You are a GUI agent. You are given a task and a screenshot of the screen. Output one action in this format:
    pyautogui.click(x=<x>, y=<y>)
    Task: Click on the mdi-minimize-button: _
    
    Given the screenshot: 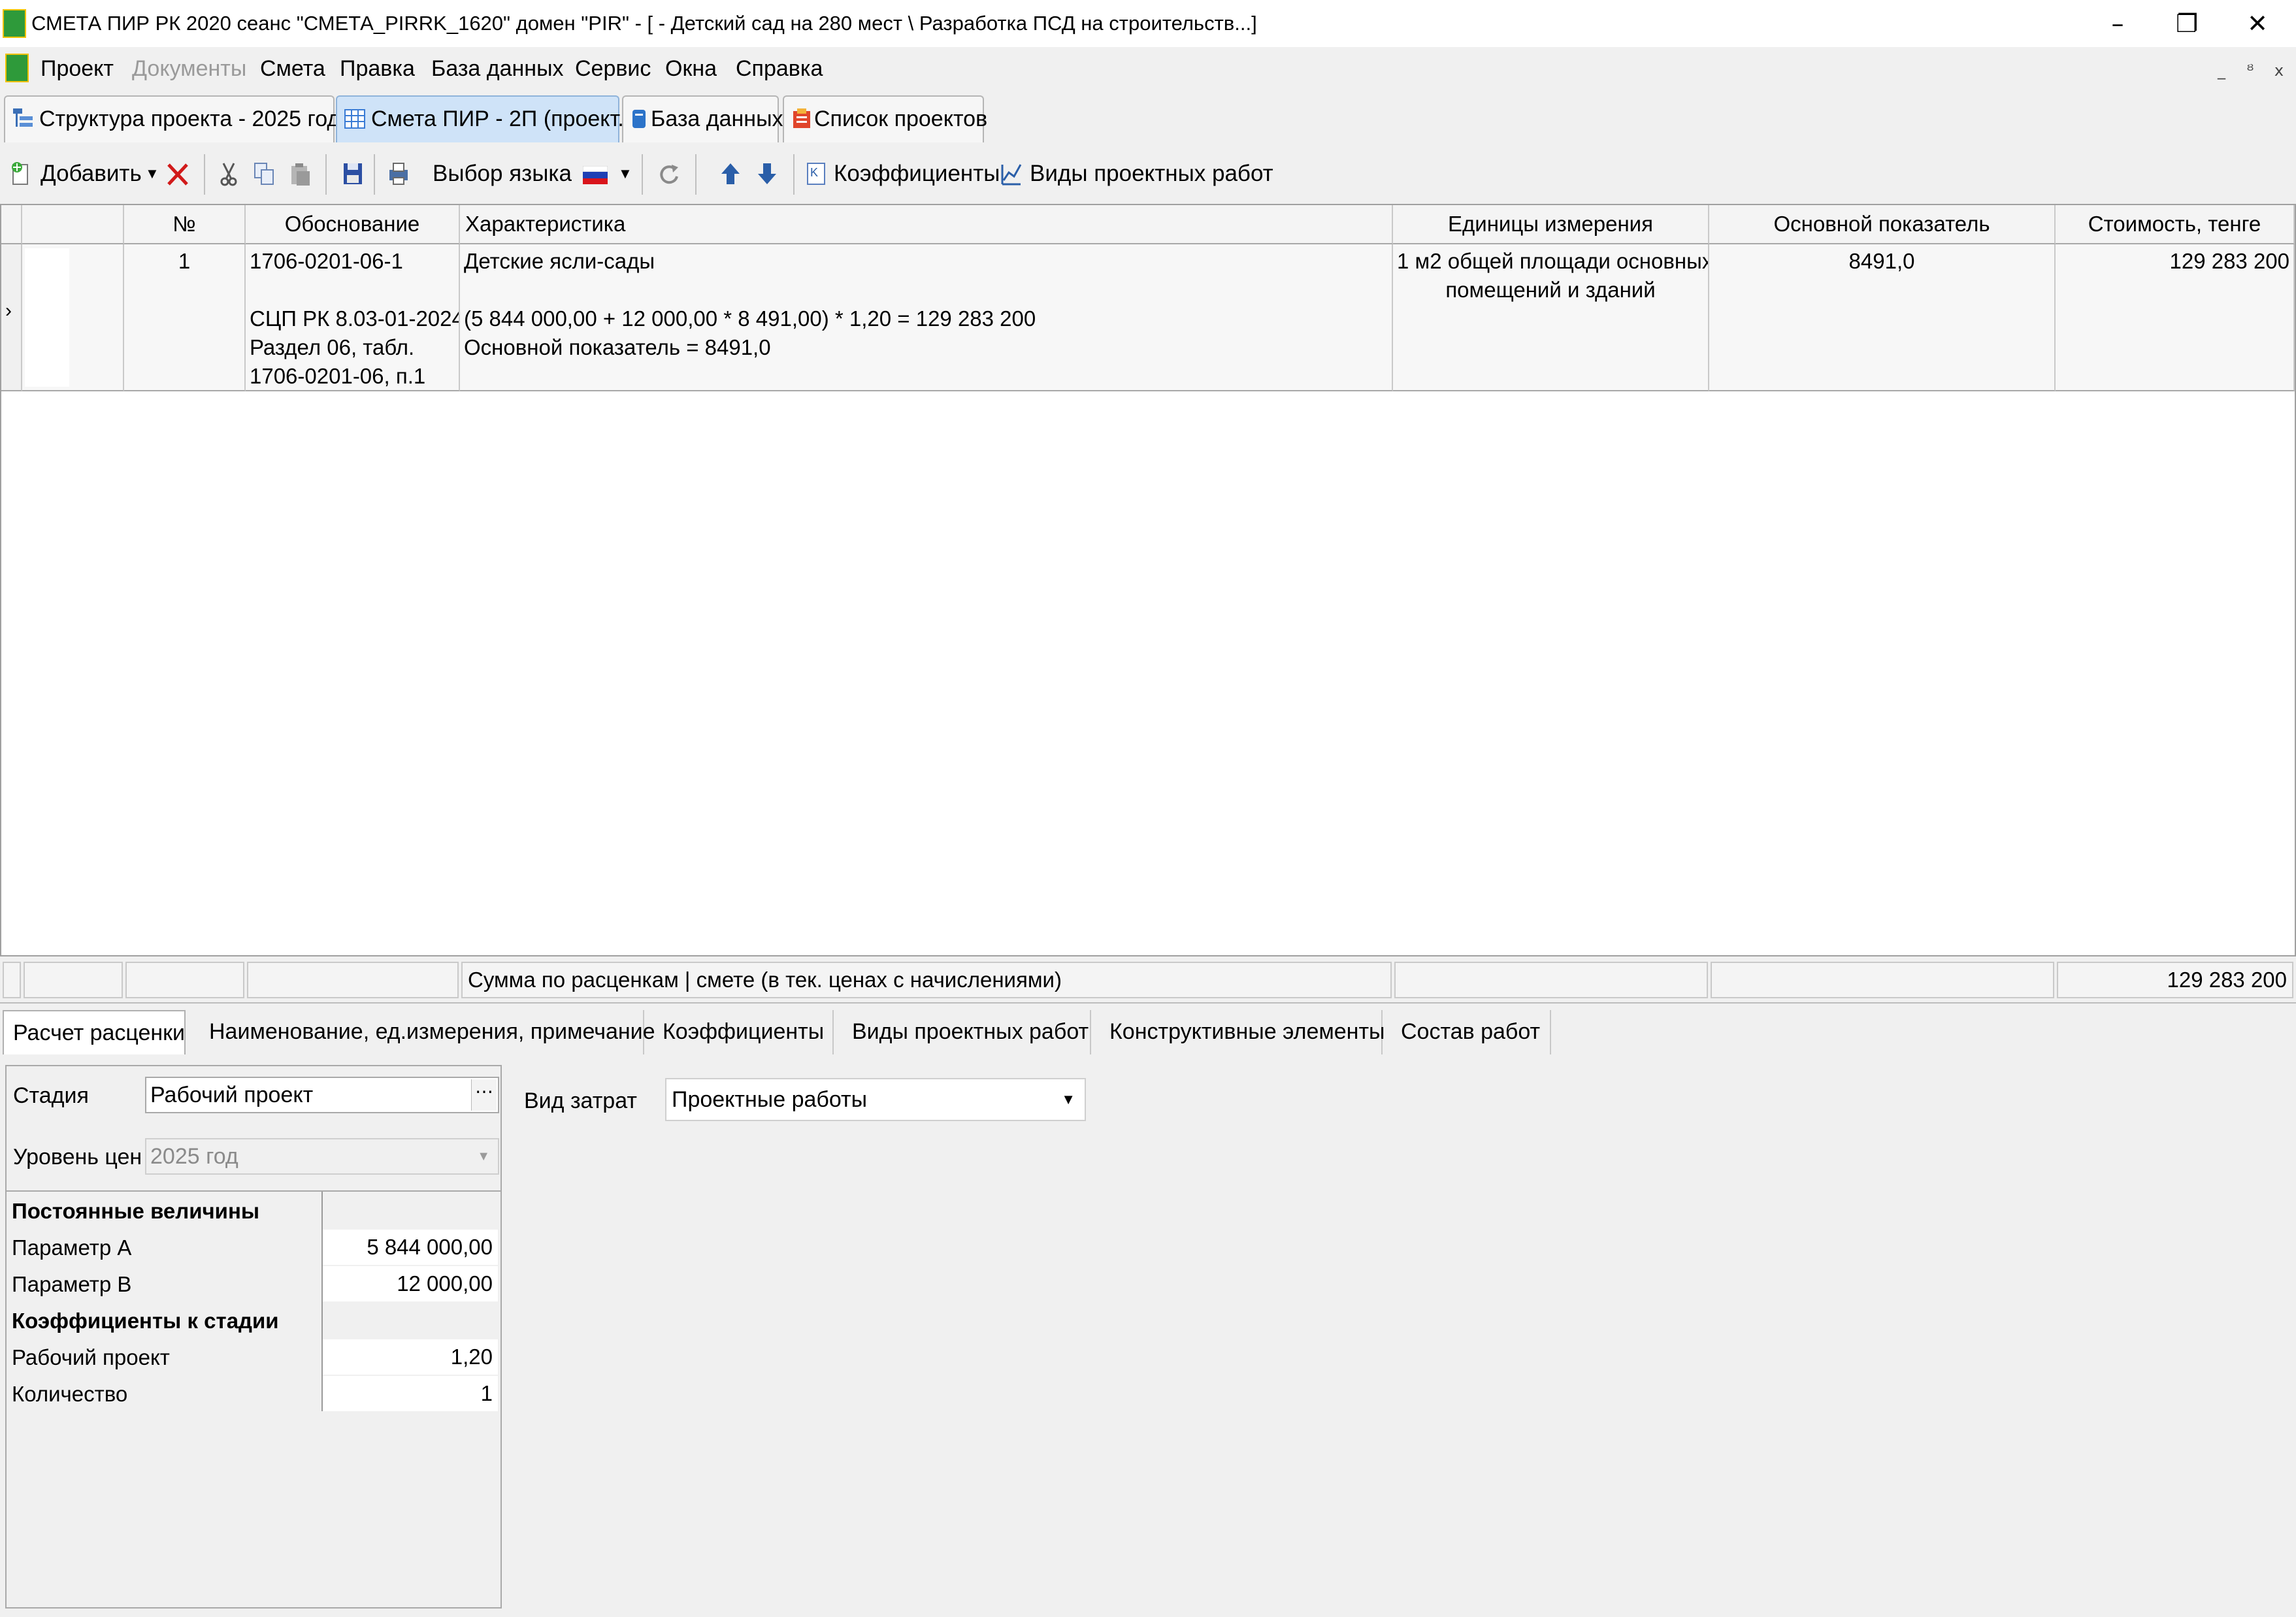 What is the action you would take?
    pyautogui.click(x=2221, y=70)
    